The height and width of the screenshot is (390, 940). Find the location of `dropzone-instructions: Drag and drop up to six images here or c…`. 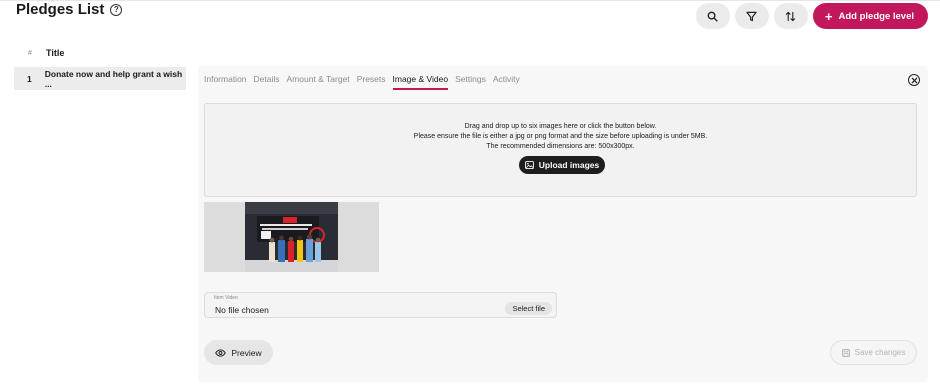

dropzone-instructions: Drag and drop up to six images here or c… is located at coordinates (560, 137).